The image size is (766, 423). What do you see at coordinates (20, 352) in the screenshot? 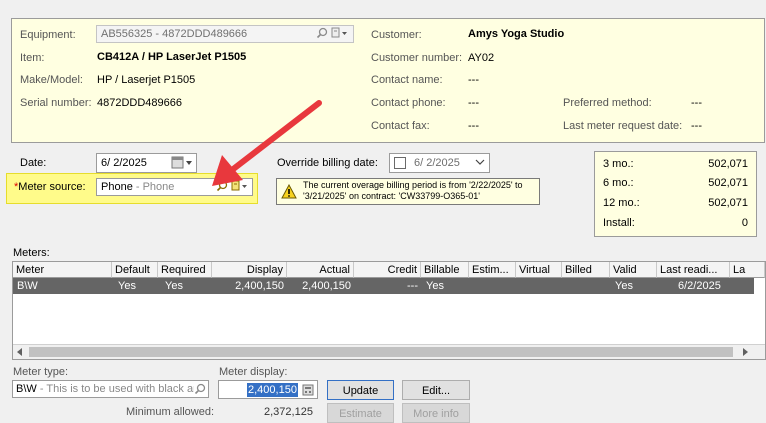
I see `scroll-left-icon` at bounding box center [20, 352].